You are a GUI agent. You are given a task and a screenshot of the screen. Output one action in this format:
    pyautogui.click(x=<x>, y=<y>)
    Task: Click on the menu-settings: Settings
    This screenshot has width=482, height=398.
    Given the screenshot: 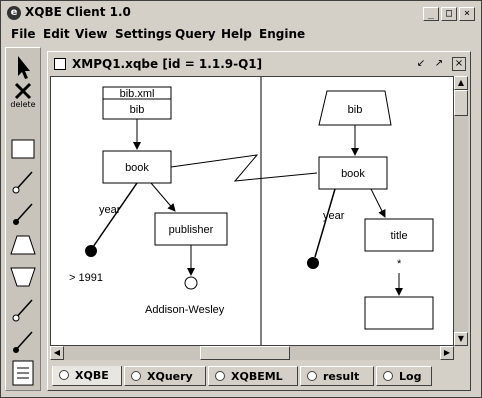 What is the action you would take?
    pyautogui.click(x=143, y=34)
    